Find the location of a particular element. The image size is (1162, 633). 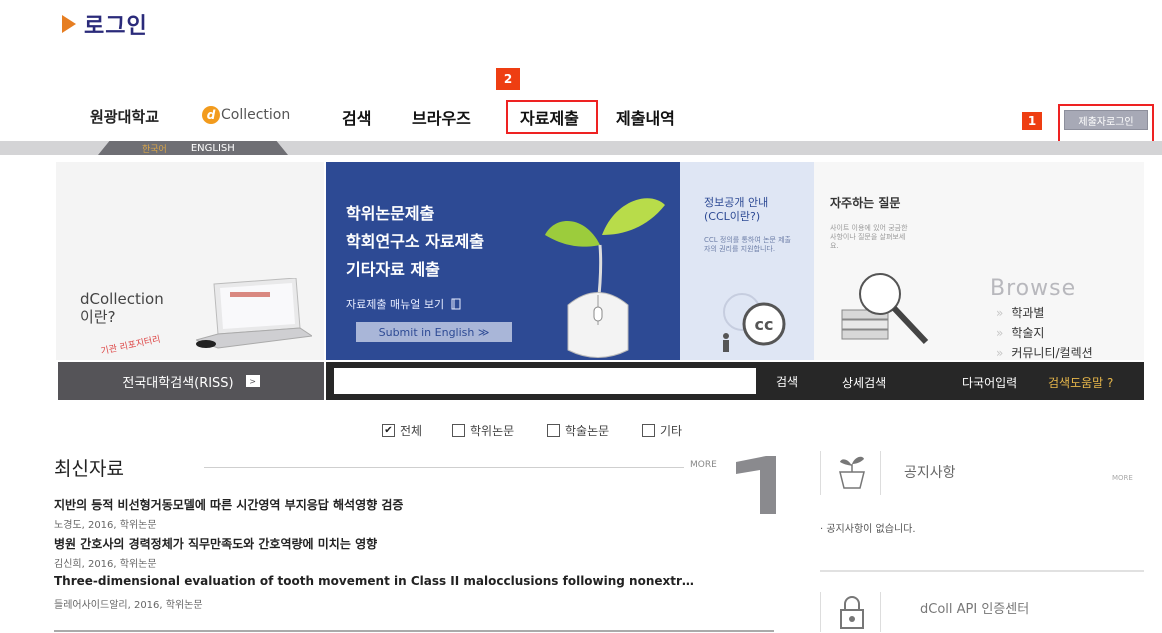

lock-icon is located at coordinates (852, 612).